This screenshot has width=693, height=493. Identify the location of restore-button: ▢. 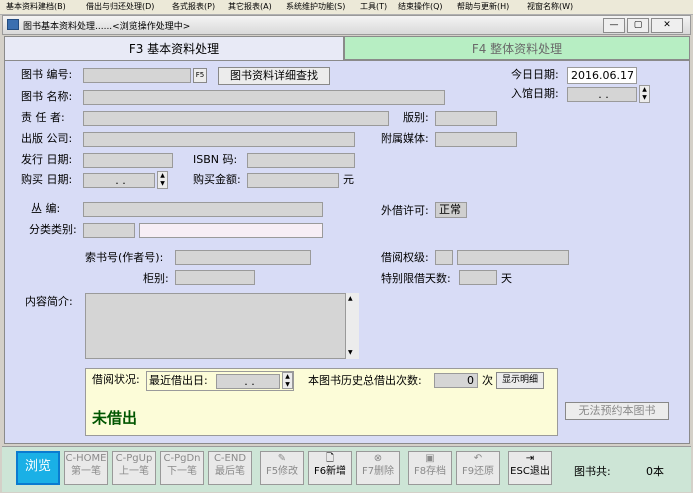
(638, 25).